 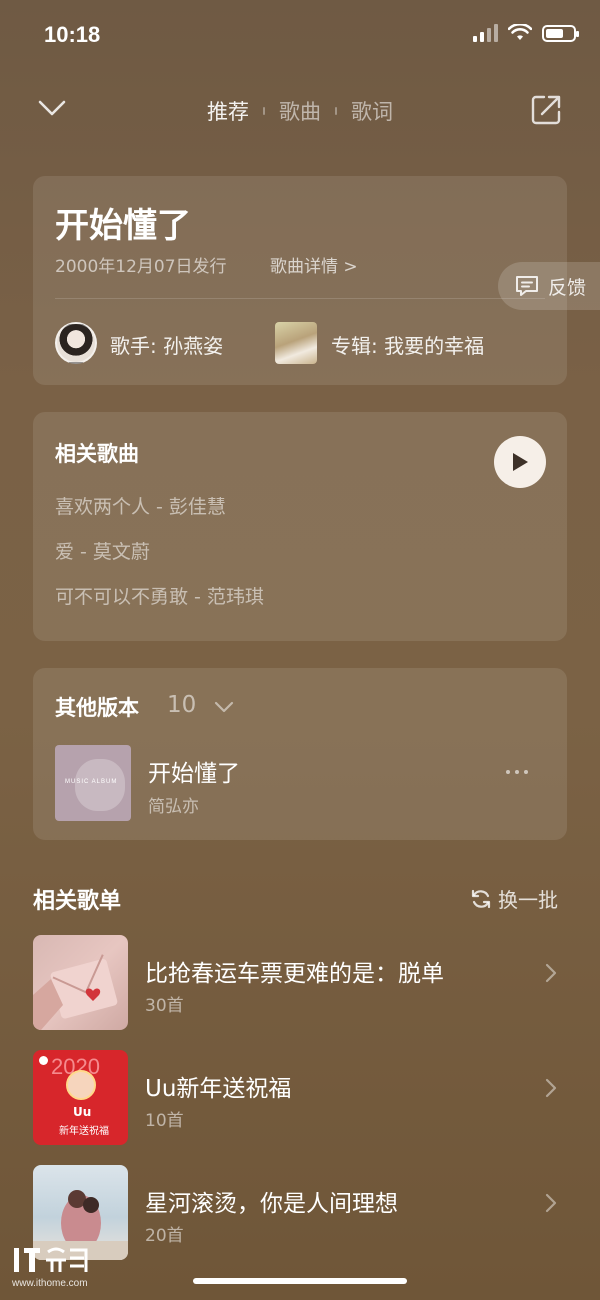 What do you see at coordinates (72, 34) in the screenshot?
I see `status-time: 10:18` at bounding box center [72, 34].